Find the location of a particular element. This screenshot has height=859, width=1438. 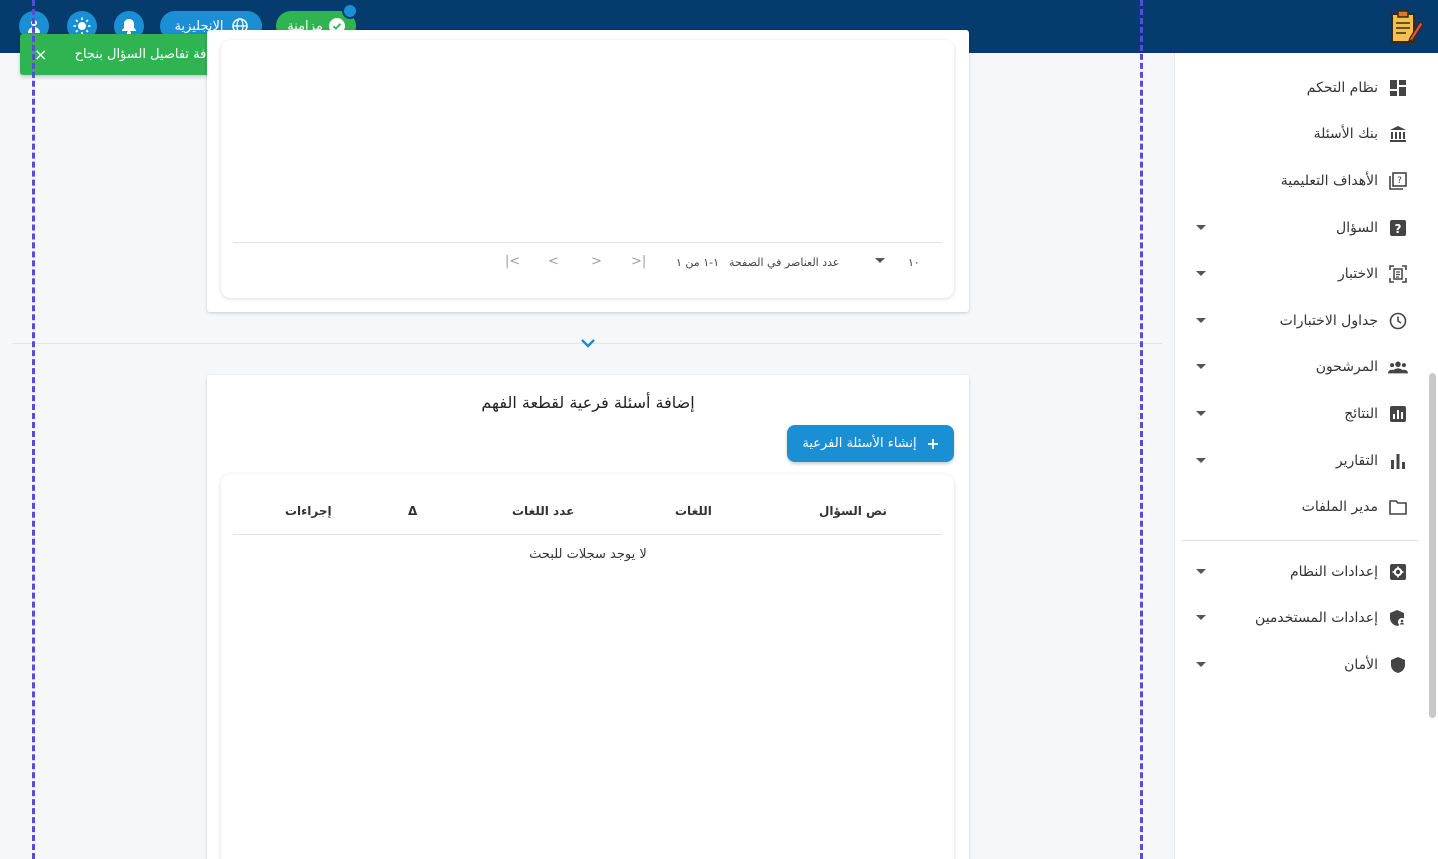

sidebar-item-candidates: المرشحون is located at coordinates (1302, 367).